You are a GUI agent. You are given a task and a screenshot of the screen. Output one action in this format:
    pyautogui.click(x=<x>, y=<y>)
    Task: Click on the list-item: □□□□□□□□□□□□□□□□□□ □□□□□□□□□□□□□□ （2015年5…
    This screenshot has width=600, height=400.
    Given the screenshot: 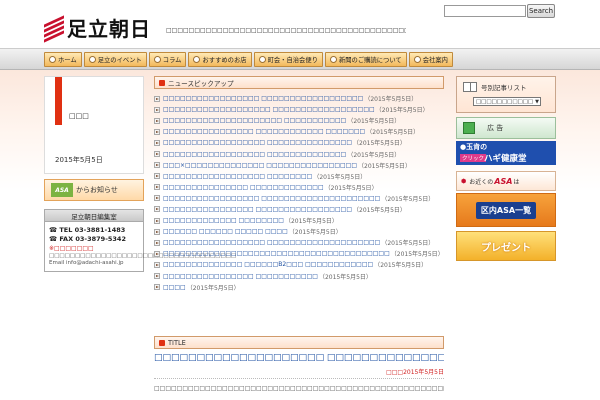 What is the action you would take?
    pyautogui.click(x=299, y=153)
    